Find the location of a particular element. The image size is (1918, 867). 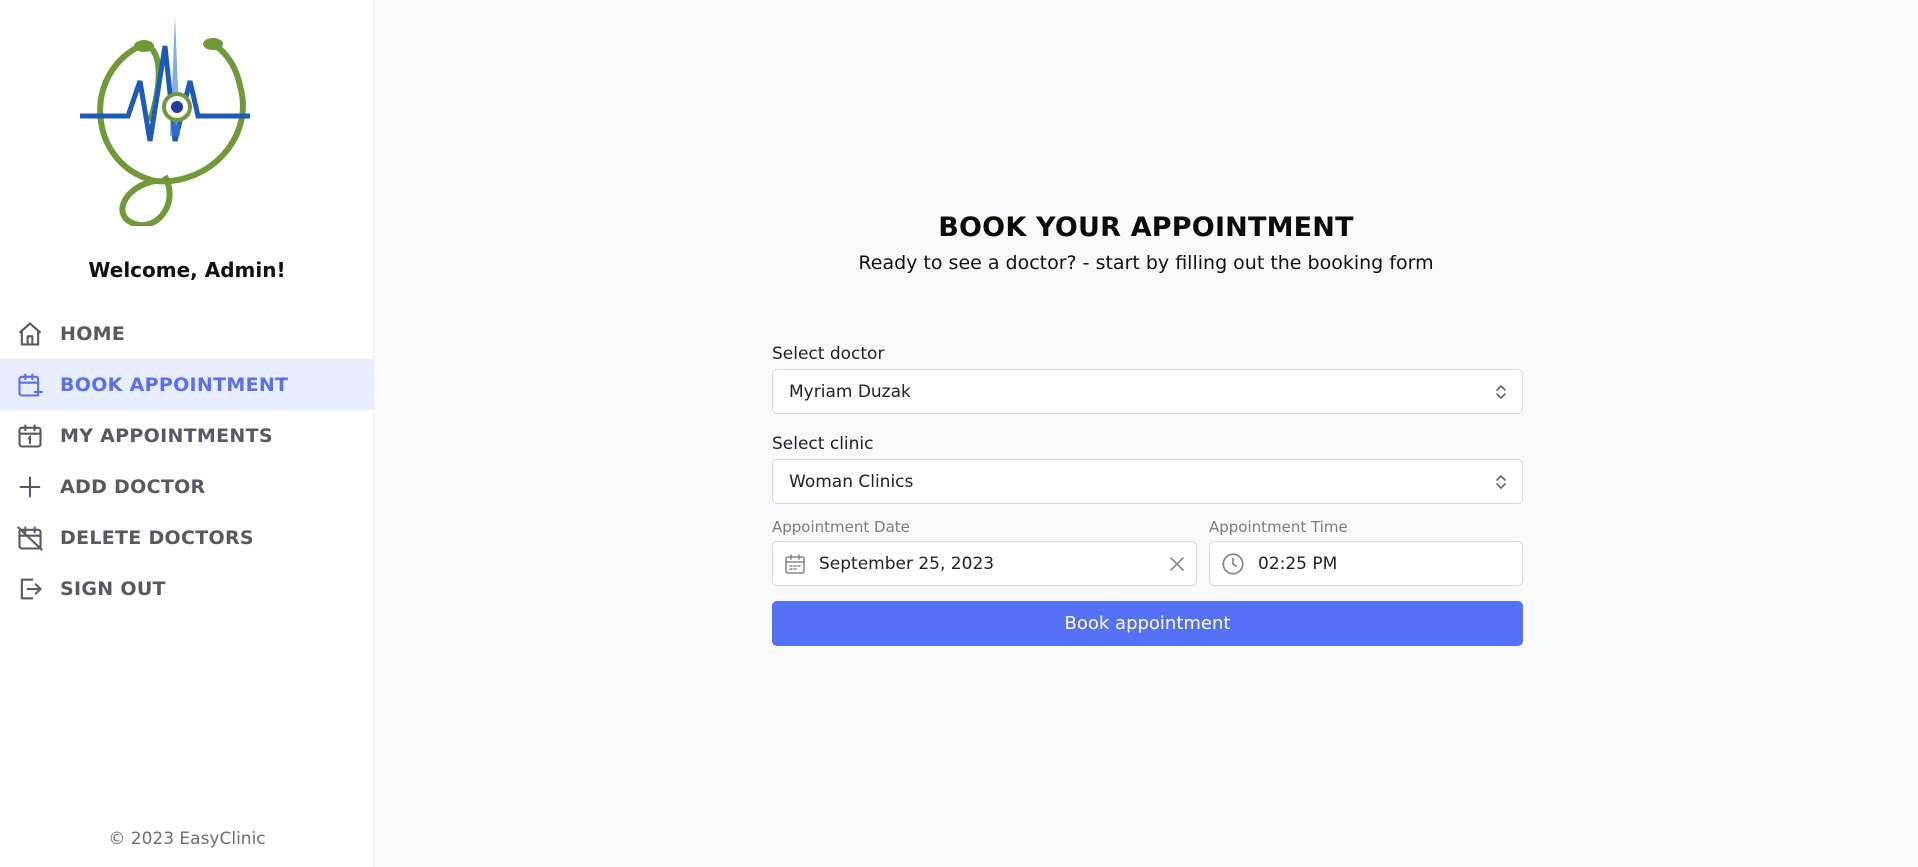

date-column: Appointment Date September 25, 2023 is located at coordinates (984, 552).